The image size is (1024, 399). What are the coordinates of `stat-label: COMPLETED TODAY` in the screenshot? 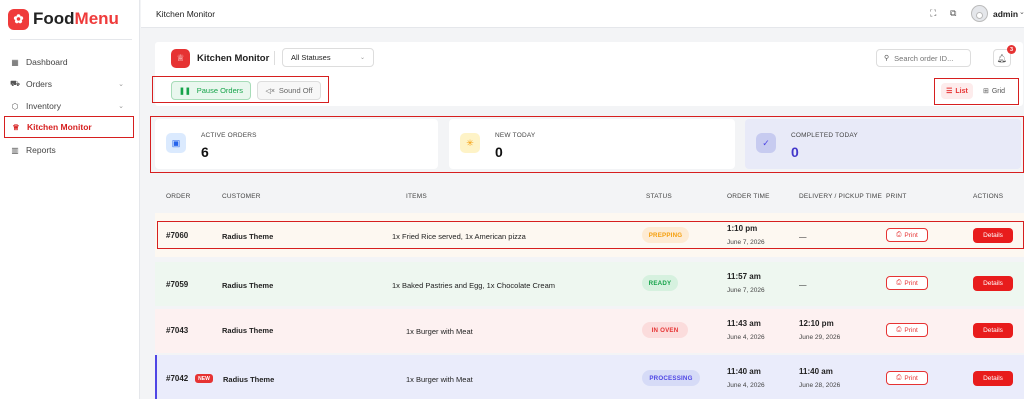 It's located at (824, 135).